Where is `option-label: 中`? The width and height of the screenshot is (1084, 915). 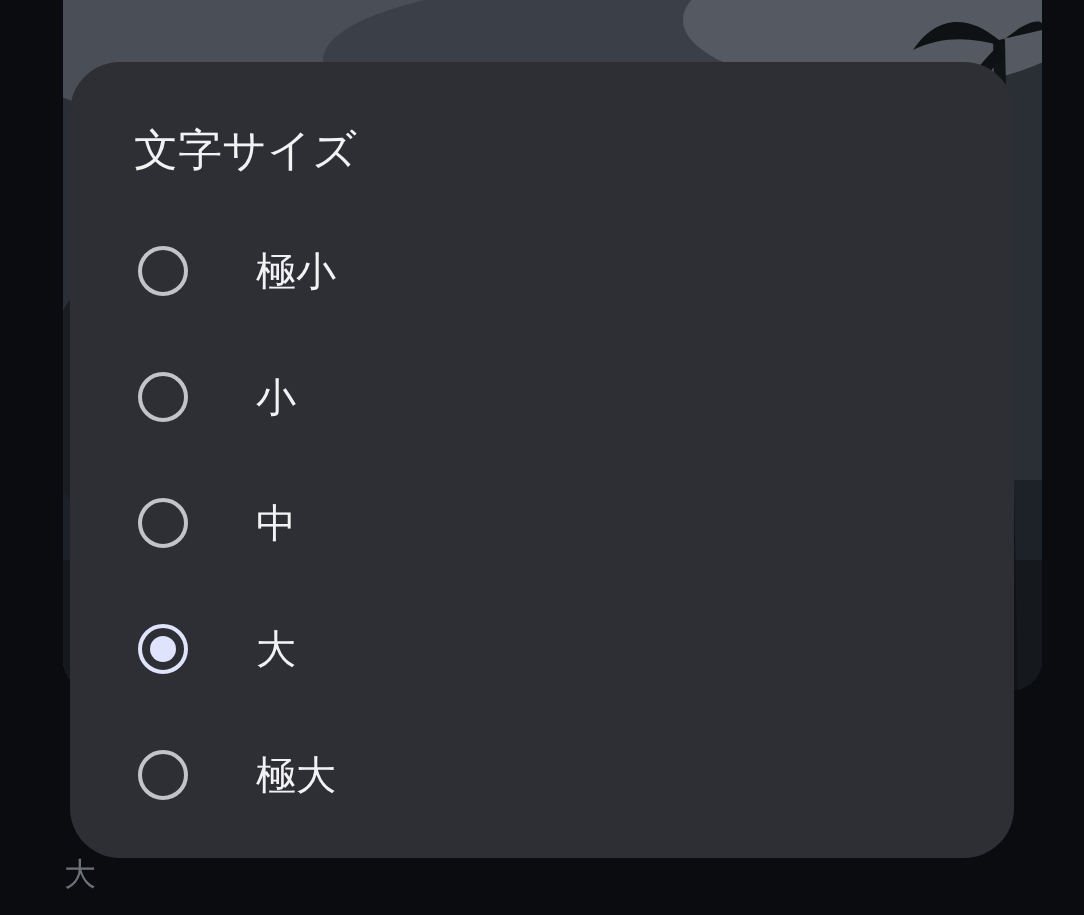 option-label: 中 is located at coordinates (276, 523).